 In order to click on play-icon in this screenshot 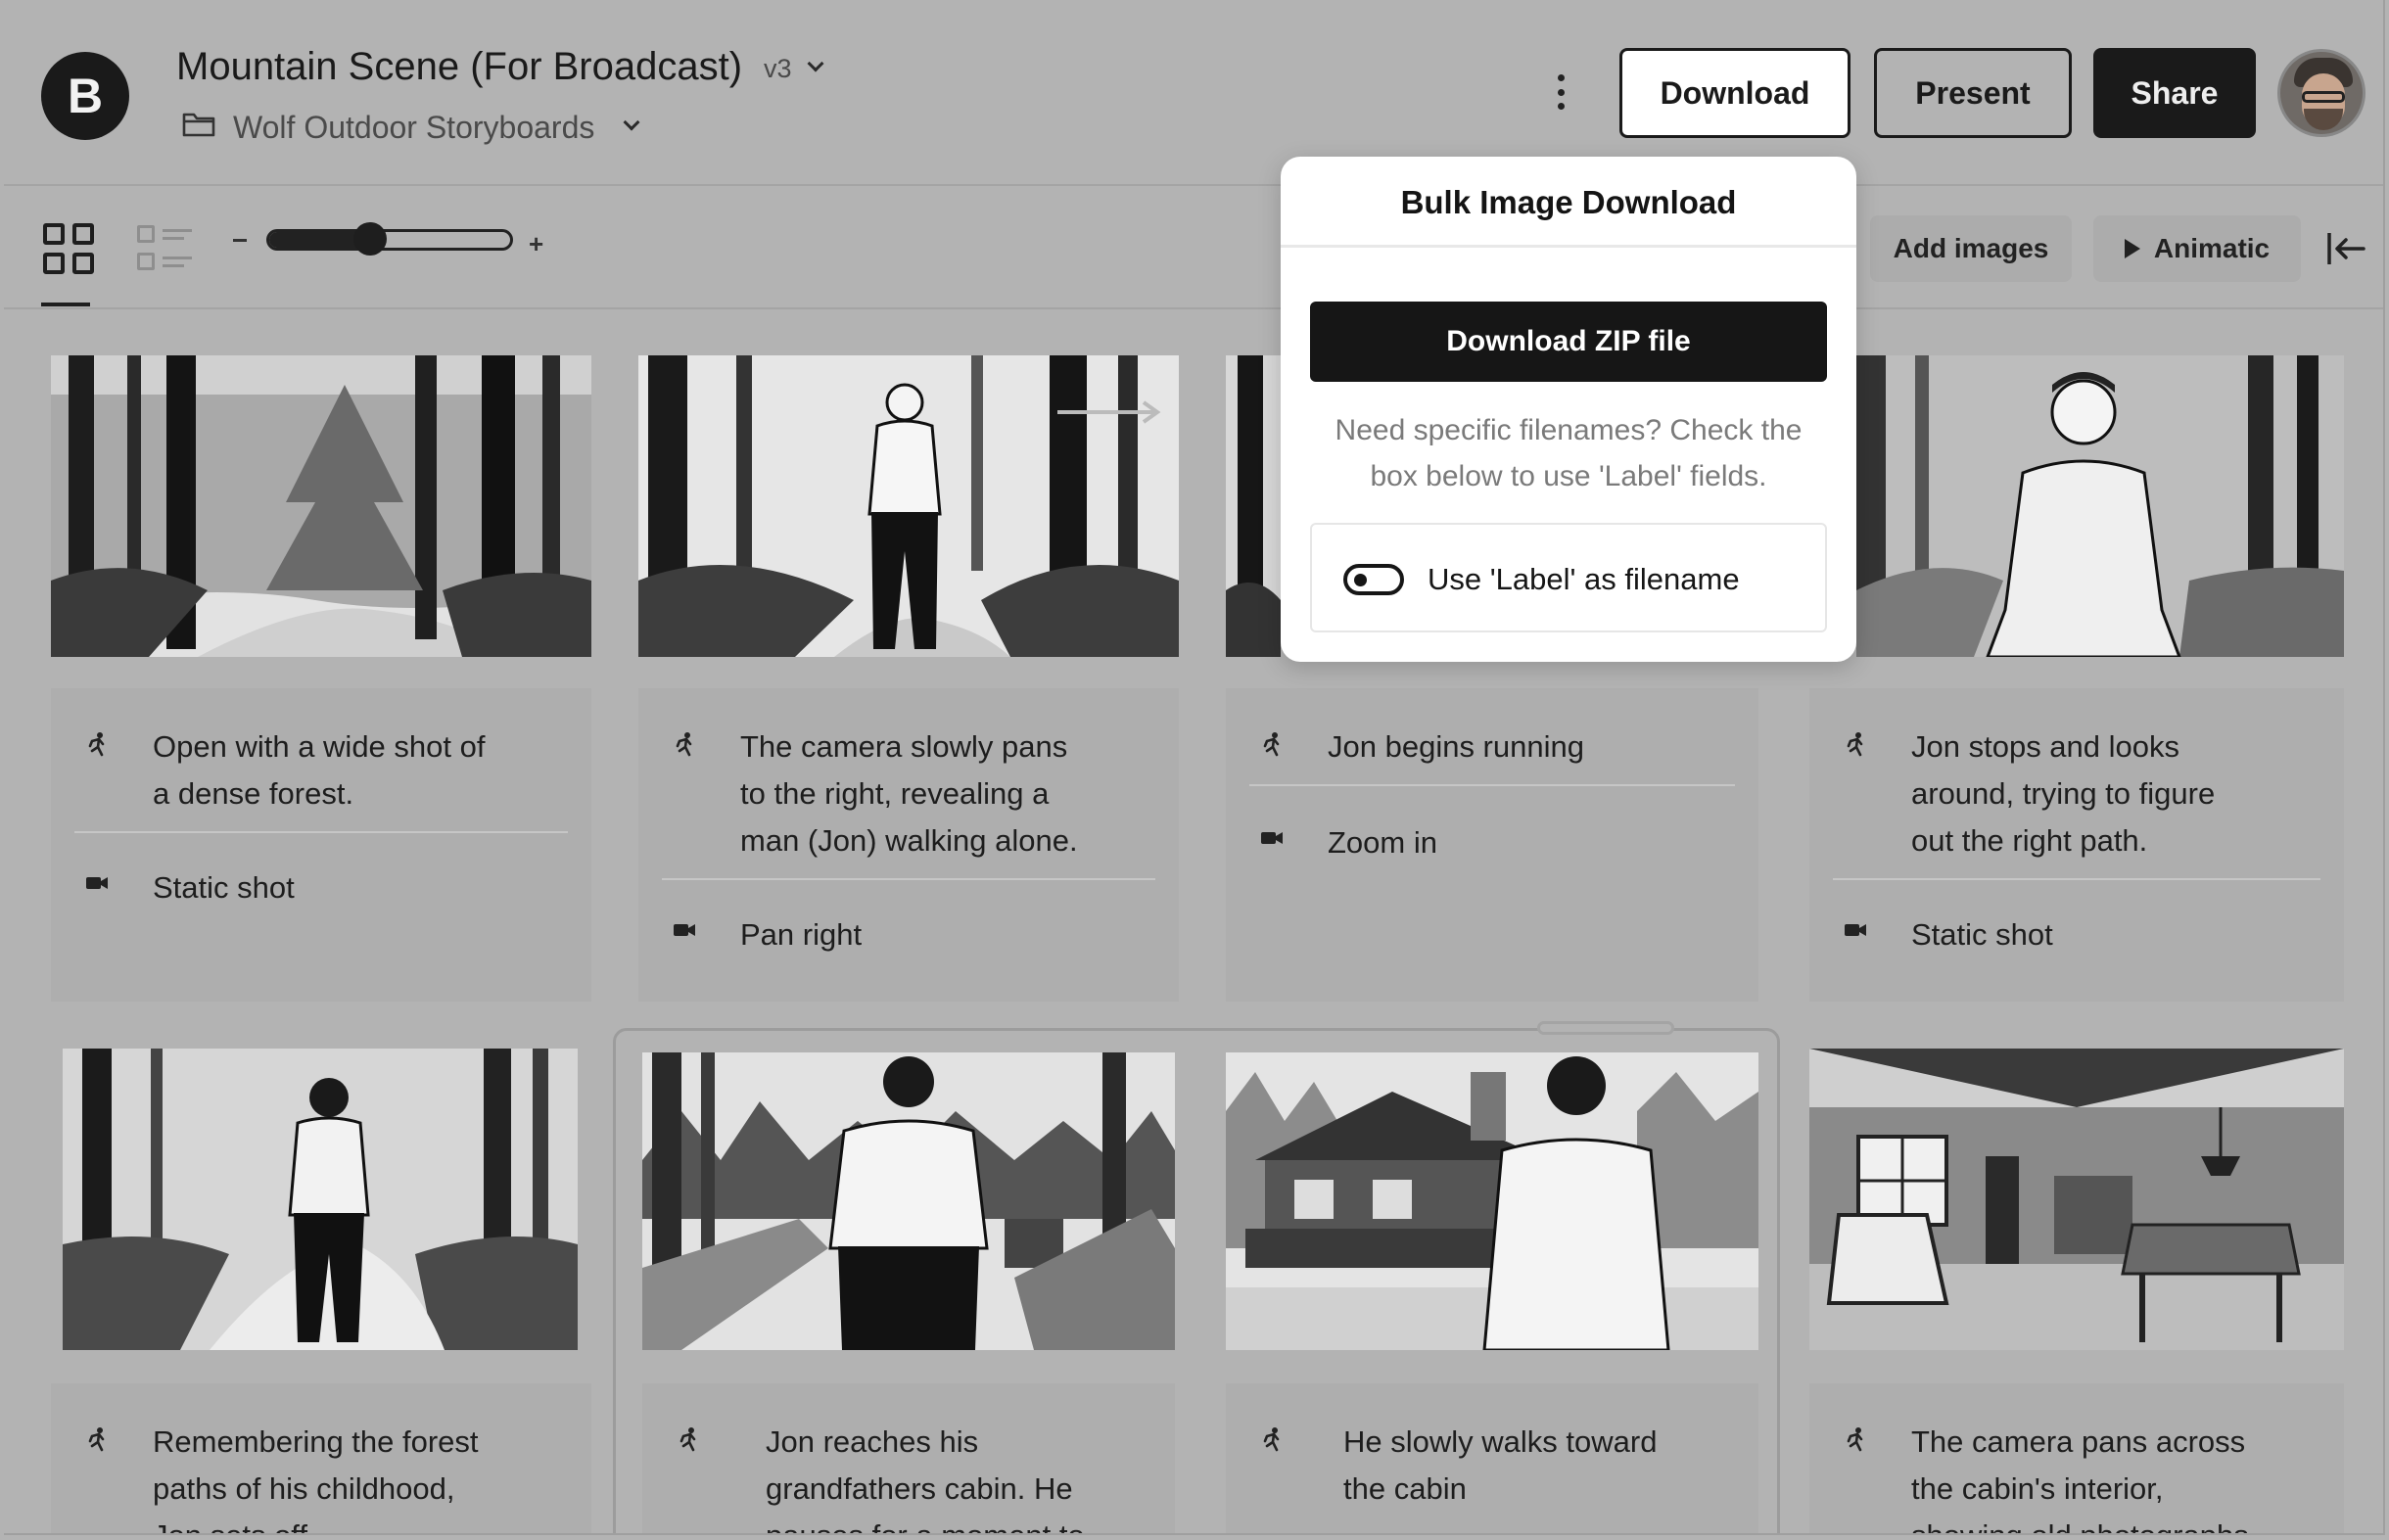, I will do `click(2132, 248)`.